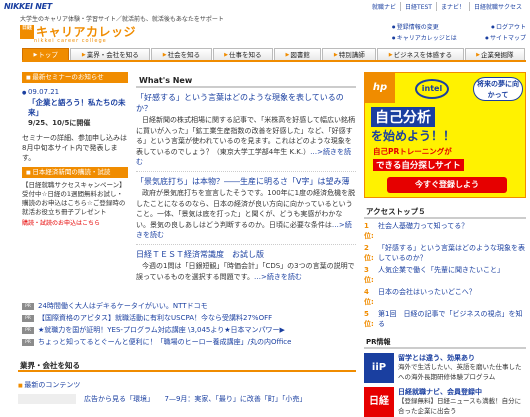 Image resolution: width=530 pixels, height=417 pixels. Describe the element at coordinates (380, 88) in the screenshot. I see `hp-logo: hp` at that location.